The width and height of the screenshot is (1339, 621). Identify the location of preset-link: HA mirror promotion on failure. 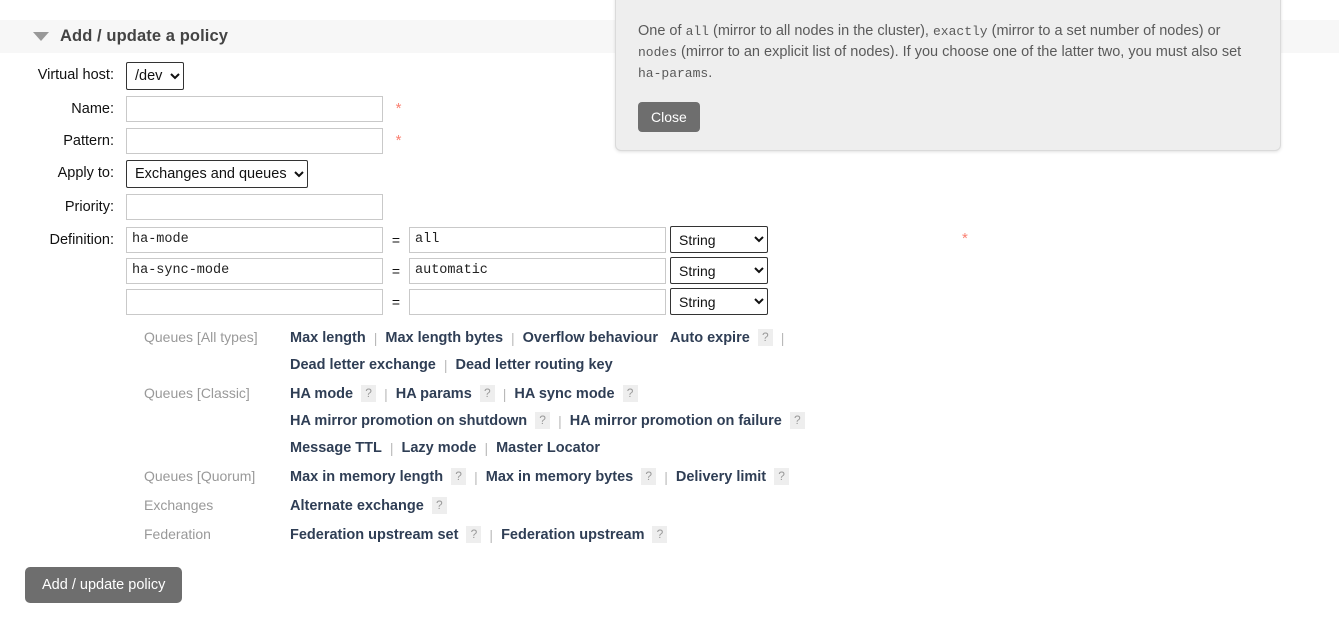
(676, 421).